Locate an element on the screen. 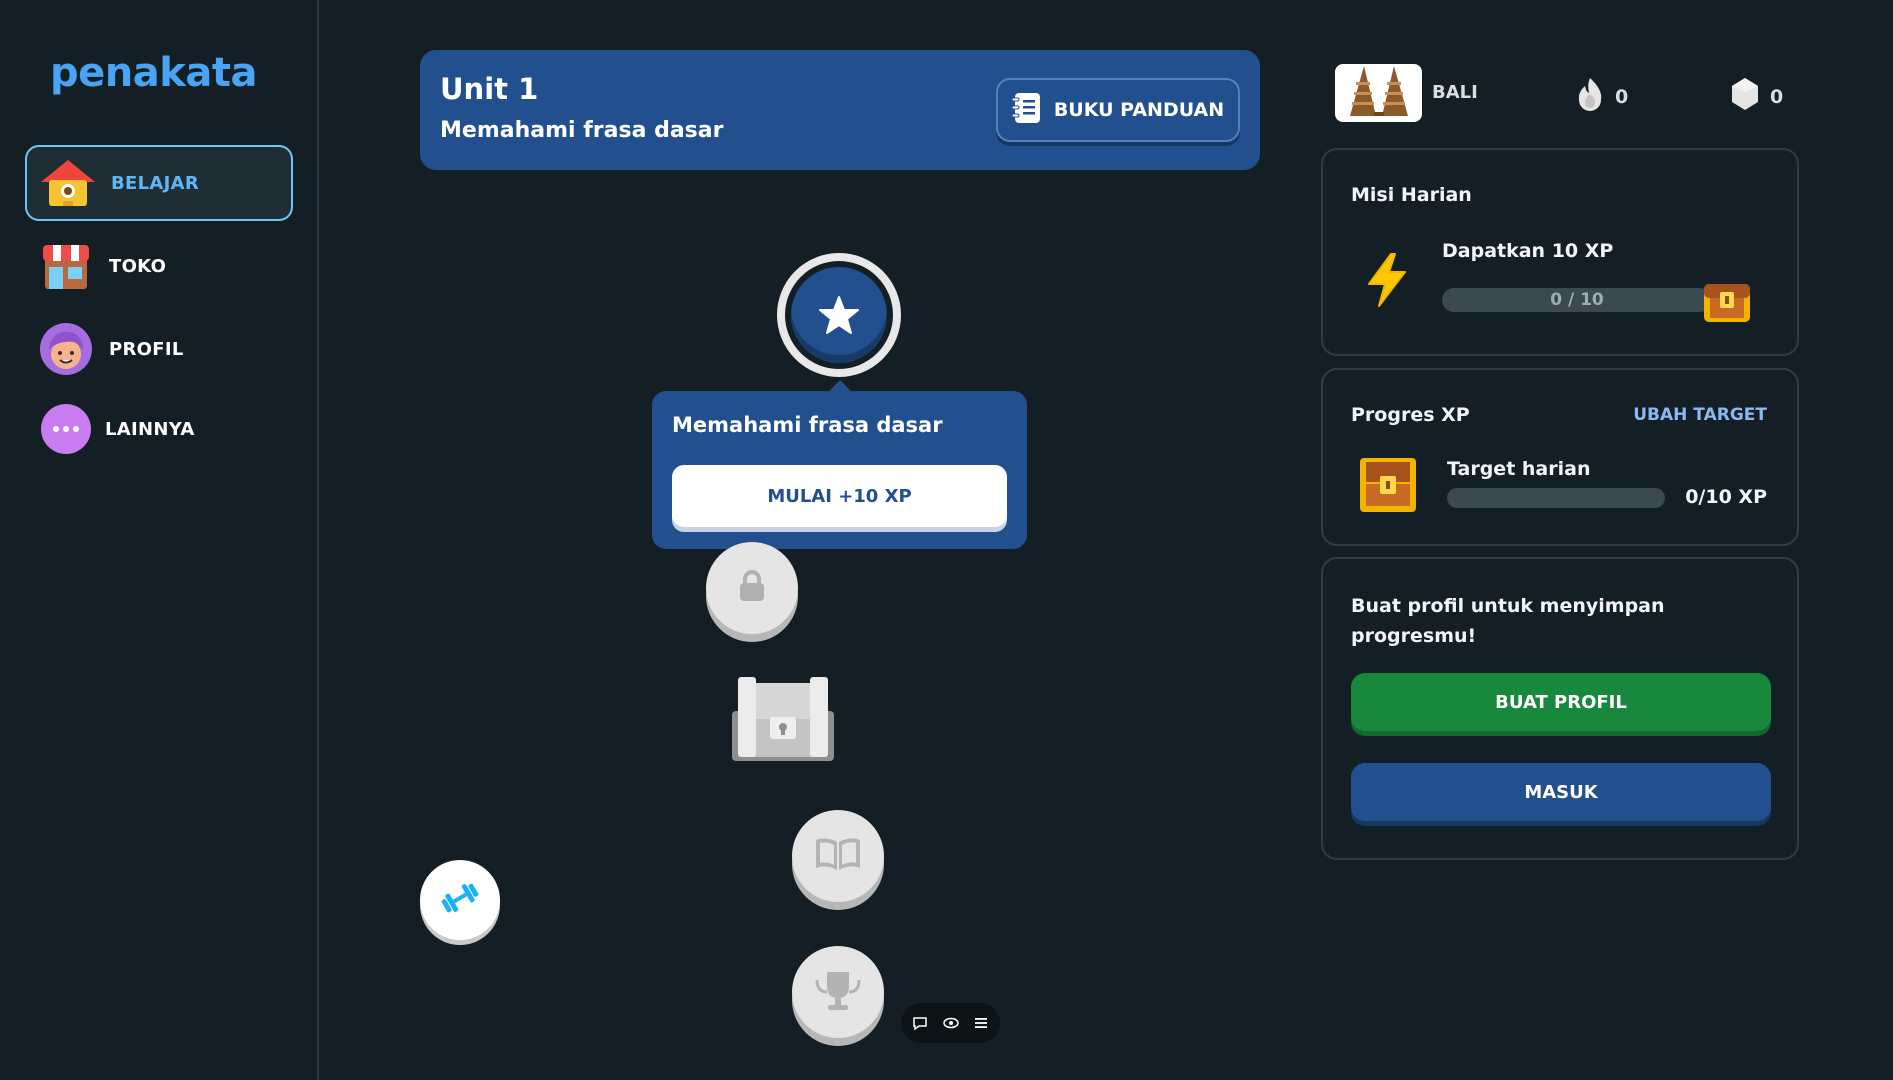 Image resolution: width=1893 pixels, height=1080 pixels. profile-prompt-text: Buat profil untuk menyimpan progresmu! is located at coordinates (1508, 621).